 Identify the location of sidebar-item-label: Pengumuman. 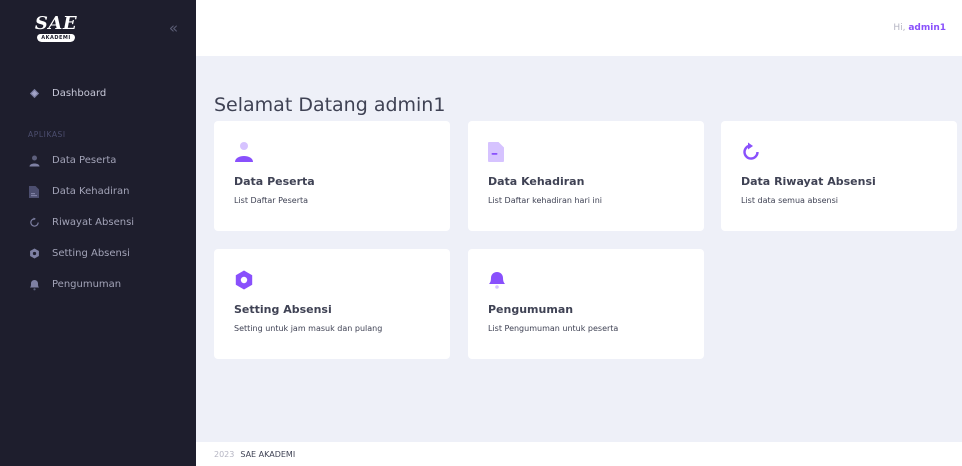
(87, 284).